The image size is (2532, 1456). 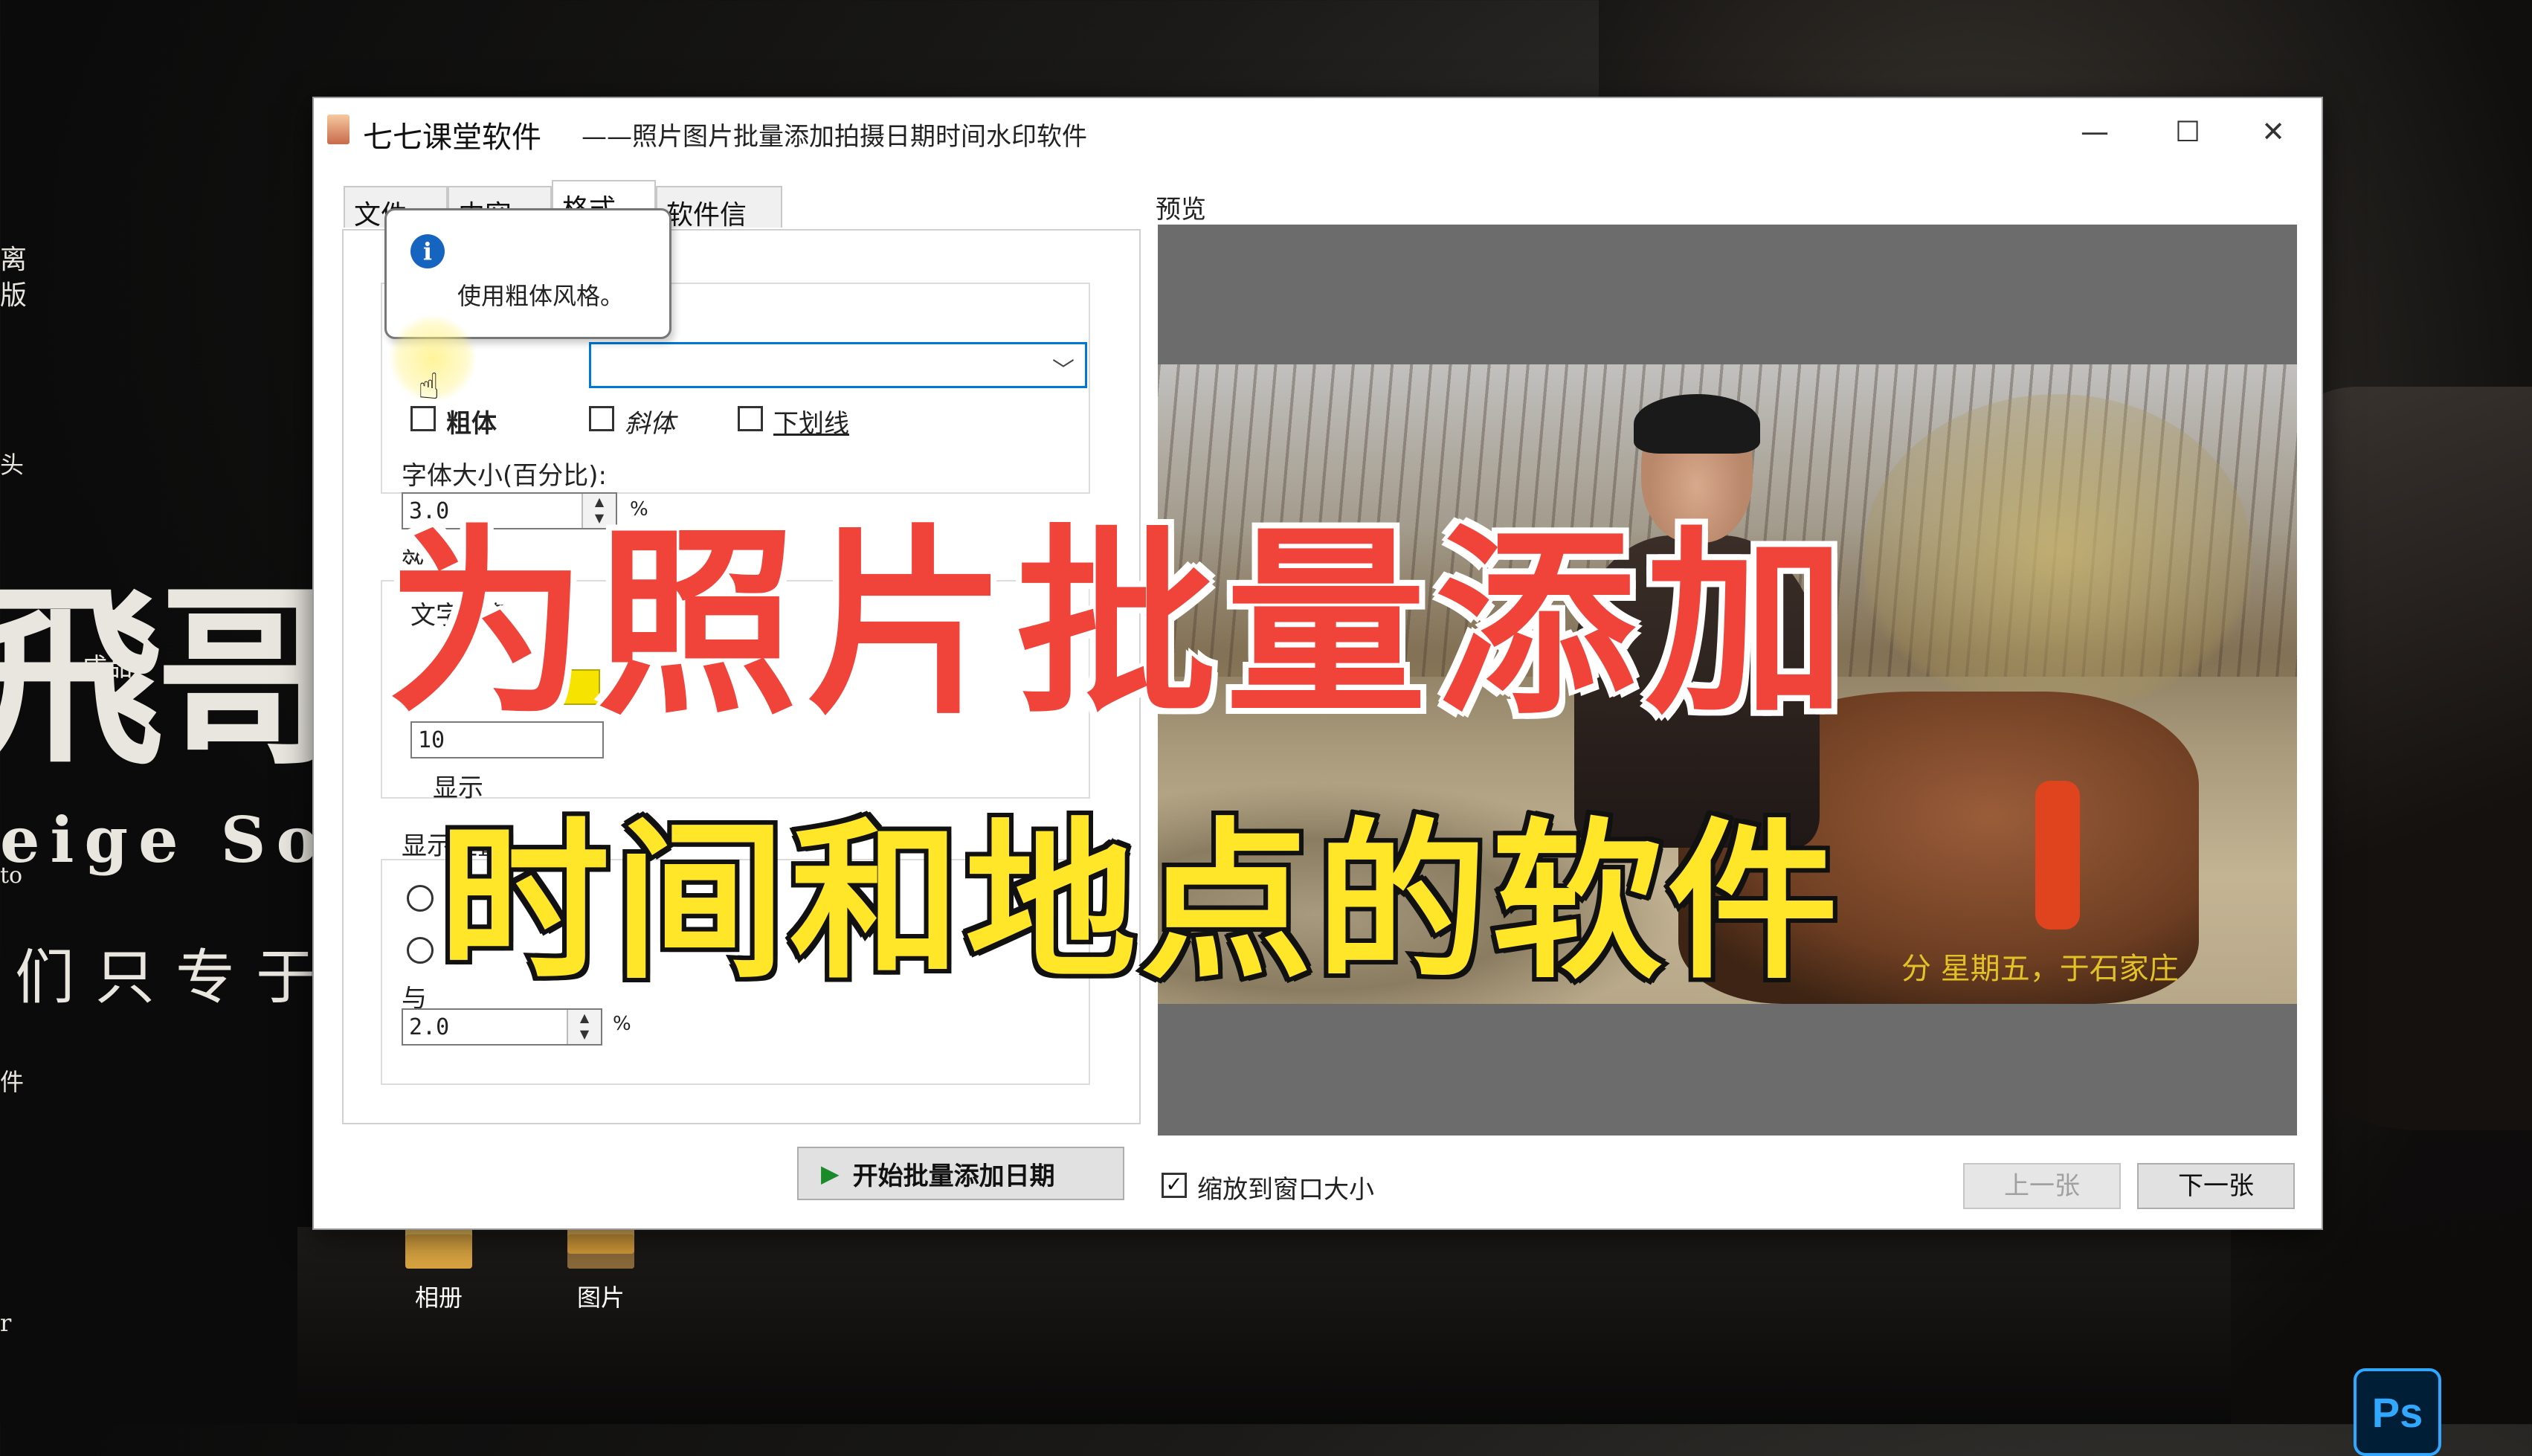 What do you see at coordinates (751, 419) in the screenshot?
I see `underline-checkbox` at bounding box center [751, 419].